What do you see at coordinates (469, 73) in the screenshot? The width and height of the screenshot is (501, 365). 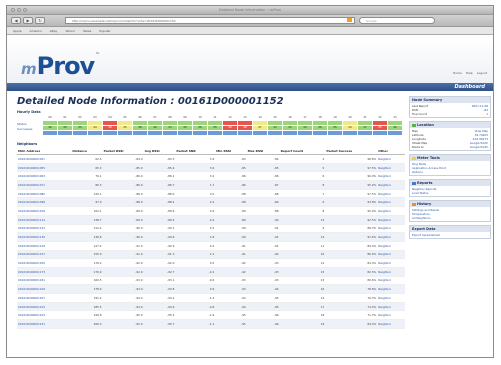 I see `top-link: Help` at bounding box center [469, 73].